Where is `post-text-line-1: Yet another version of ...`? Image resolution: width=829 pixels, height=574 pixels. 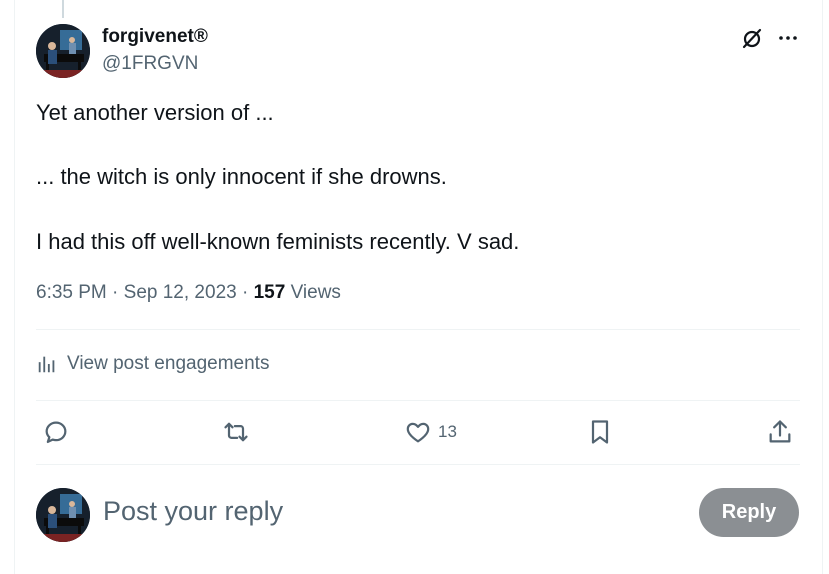 post-text-line-1: Yet another version of ... is located at coordinates (155, 112).